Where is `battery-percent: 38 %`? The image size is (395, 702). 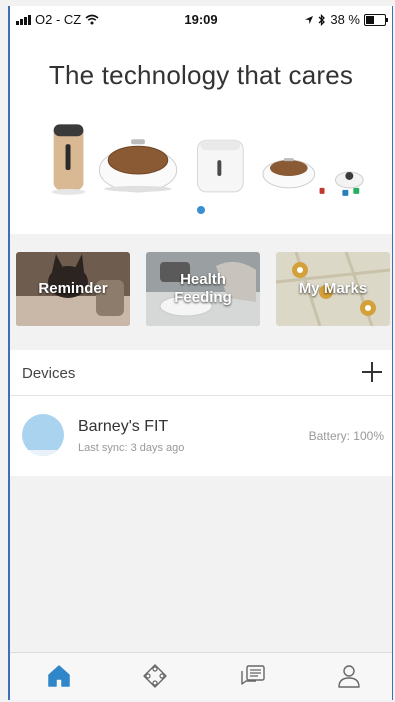
battery-percent: 38 % is located at coordinates (345, 19).